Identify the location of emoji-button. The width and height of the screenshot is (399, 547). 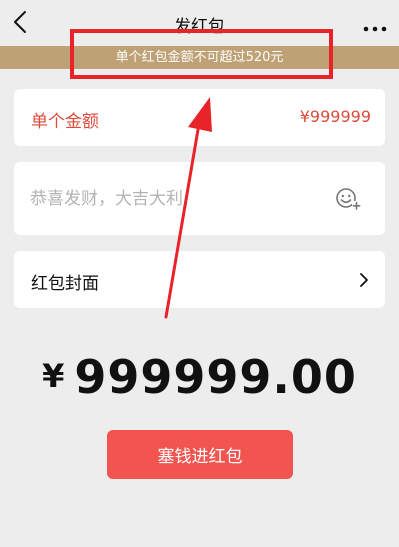
(348, 199).